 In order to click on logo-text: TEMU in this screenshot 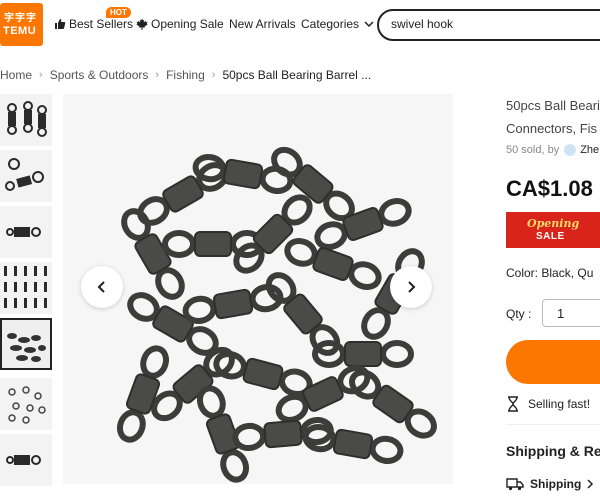, I will do `click(20, 31)`.